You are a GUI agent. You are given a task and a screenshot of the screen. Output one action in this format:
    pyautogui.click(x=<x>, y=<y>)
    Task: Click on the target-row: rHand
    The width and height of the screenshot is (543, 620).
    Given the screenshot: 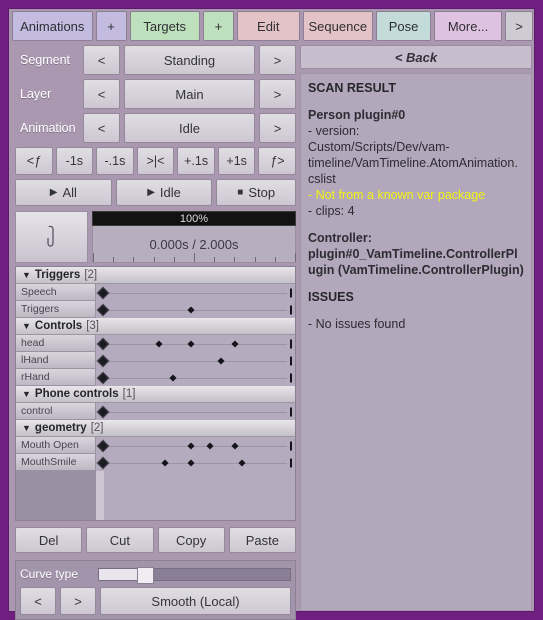 What is the action you would take?
    pyautogui.click(x=155, y=377)
    